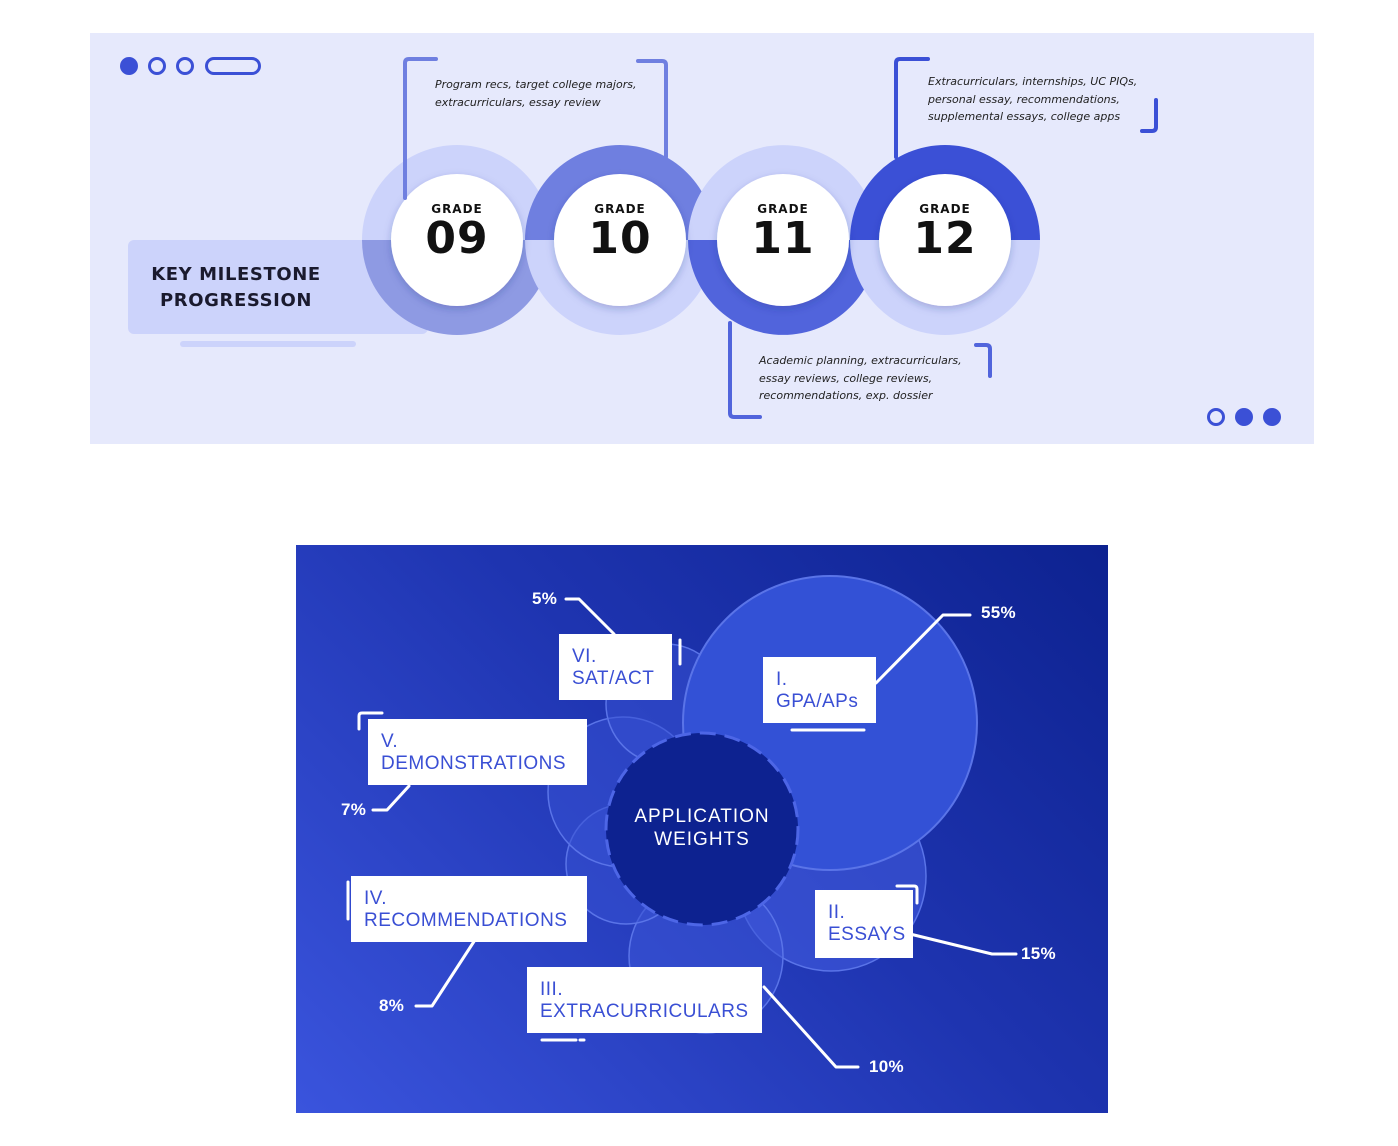 This screenshot has height=1146, width=1398. Describe the element at coordinates (620, 233) in the screenshot. I see `grade-10: GRADE 10` at that location.